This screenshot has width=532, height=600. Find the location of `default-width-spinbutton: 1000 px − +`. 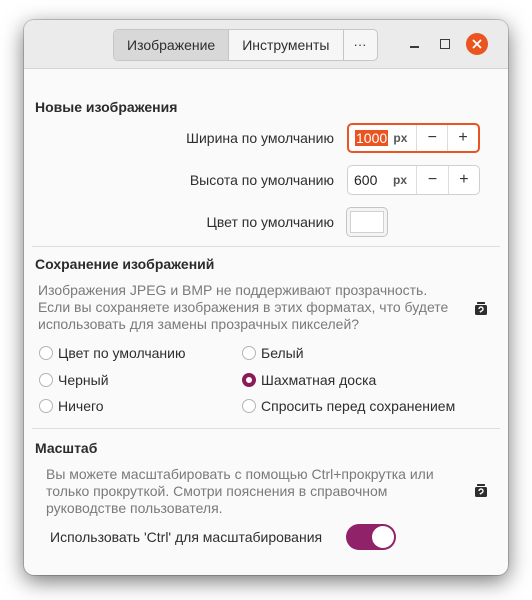

default-width-spinbutton: 1000 px − + is located at coordinates (413, 138).